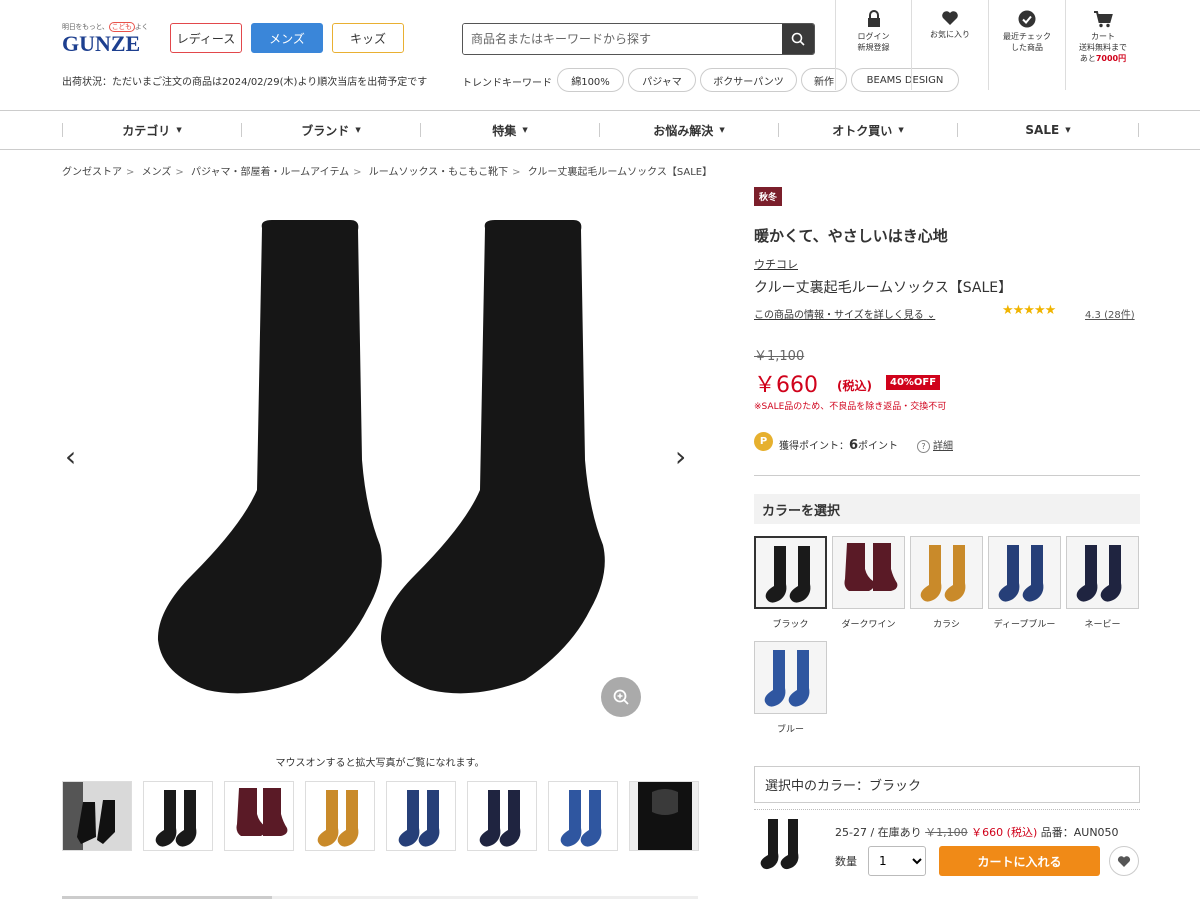 This screenshot has height=900, width=1200. I want to click on trend-label: トレンドキーワード, so click(507, 83).